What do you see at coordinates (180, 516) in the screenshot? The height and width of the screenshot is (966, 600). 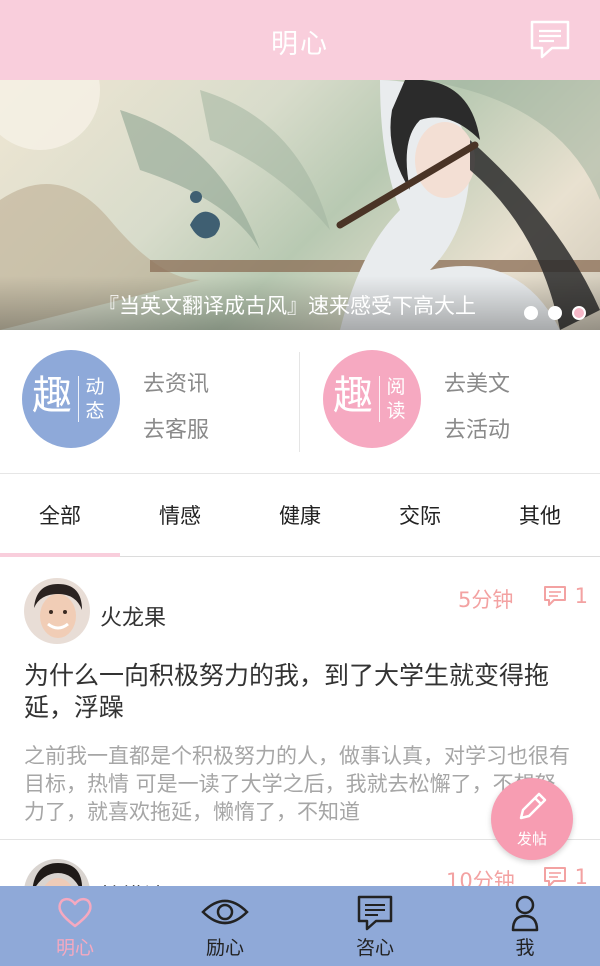 I see `tab-emotion: 情感` at bounding box center [180, 516].